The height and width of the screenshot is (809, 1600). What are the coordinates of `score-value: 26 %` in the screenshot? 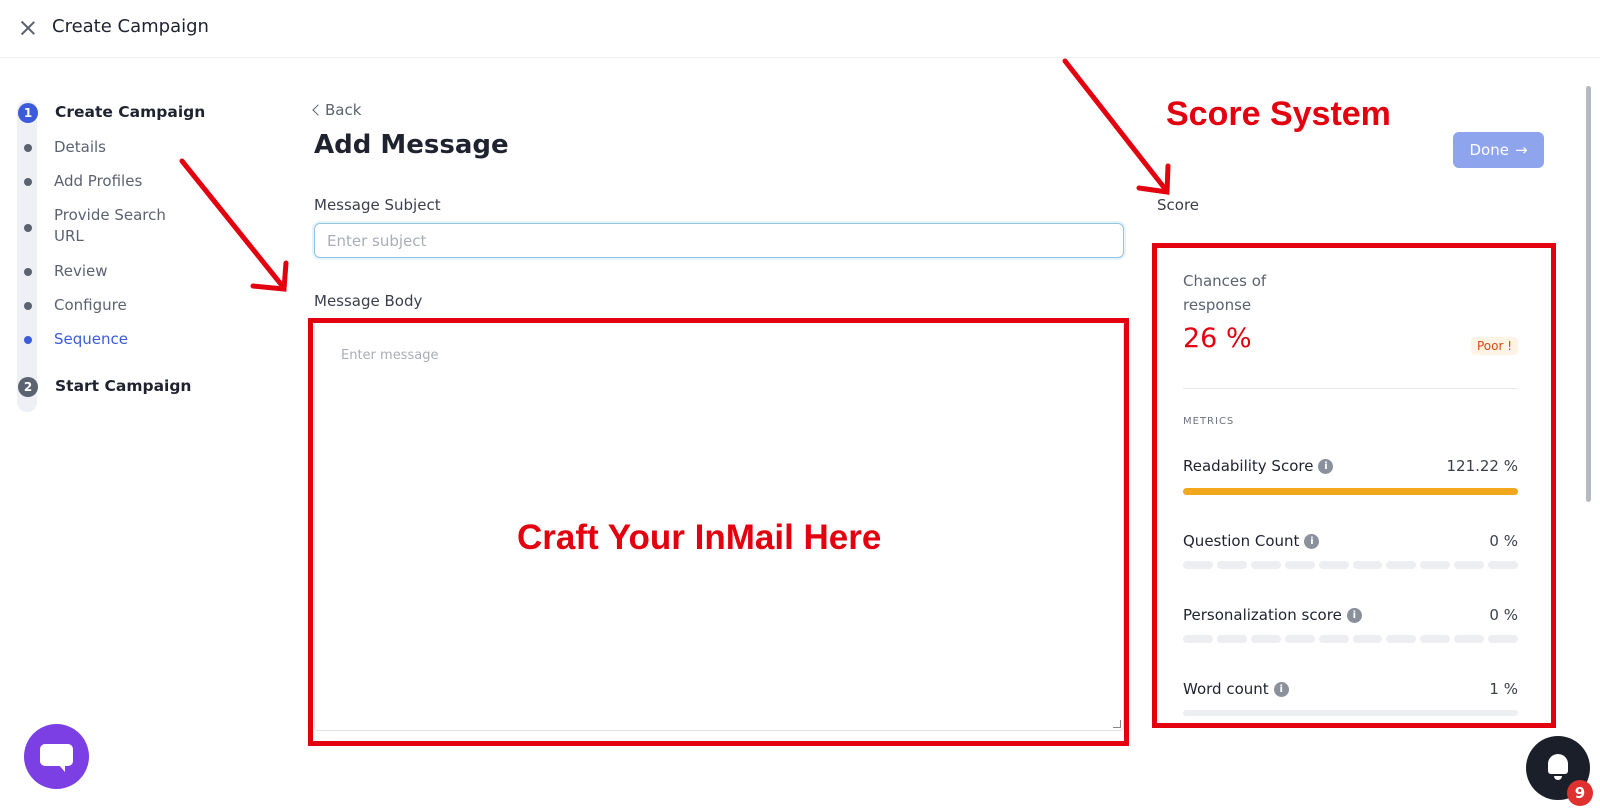 It's located at (1217, 338).